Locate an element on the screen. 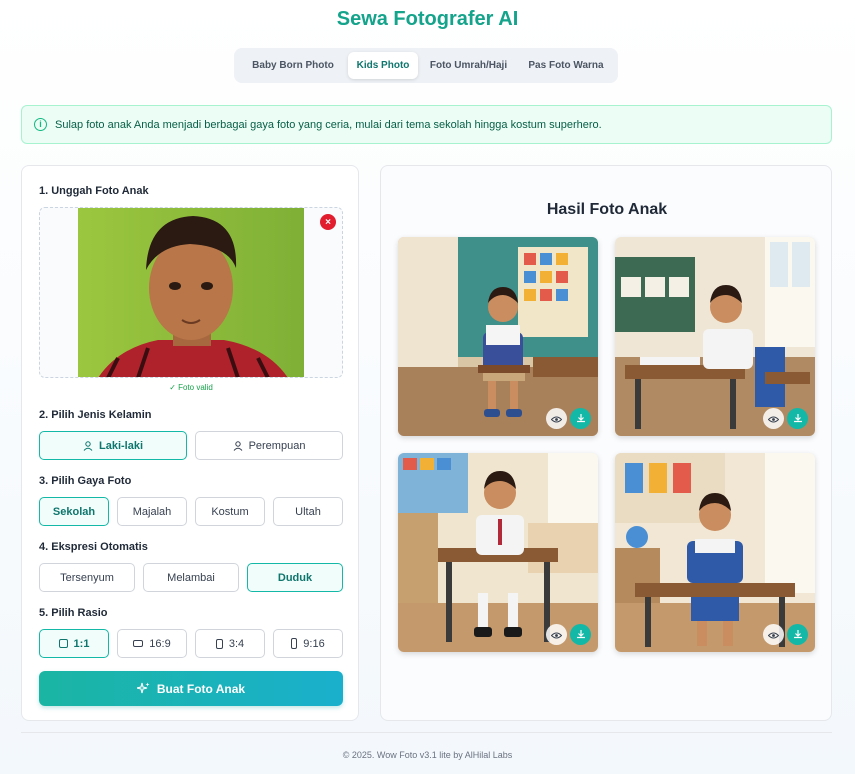 The height and width of the screenshot is (774, 855). close-icon: × is located at coordinates (328, 222).